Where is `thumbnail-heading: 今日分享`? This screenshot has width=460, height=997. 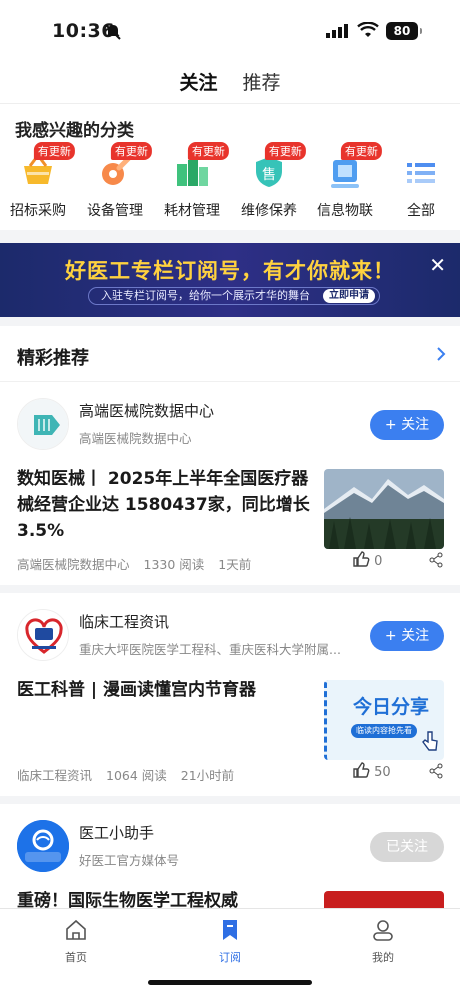
thumbnail-heading: 今日分享 is located at coordinates (391, 707).